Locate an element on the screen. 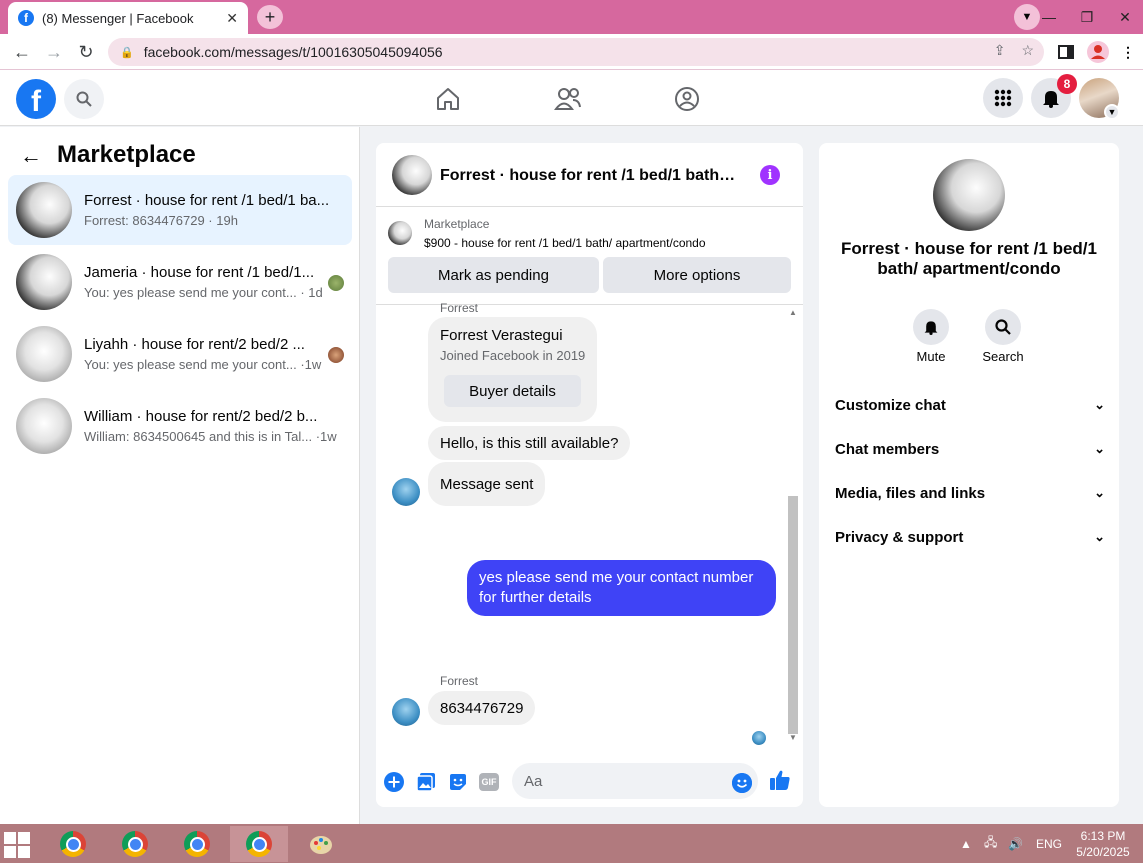  language-indicator: ENG is located at coordinates (1049, 843).